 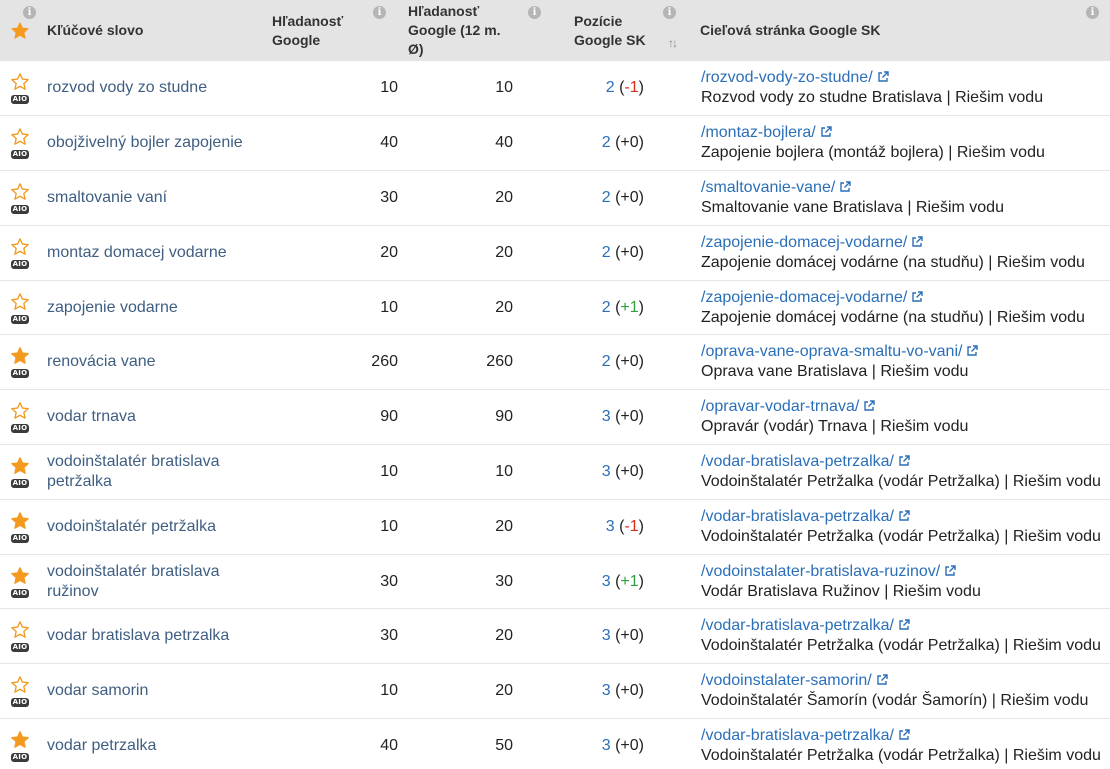 What do you see at coordinates (629, 362) in the screenshot?
I see `position-change: +0` at bounding box center [629, 362].